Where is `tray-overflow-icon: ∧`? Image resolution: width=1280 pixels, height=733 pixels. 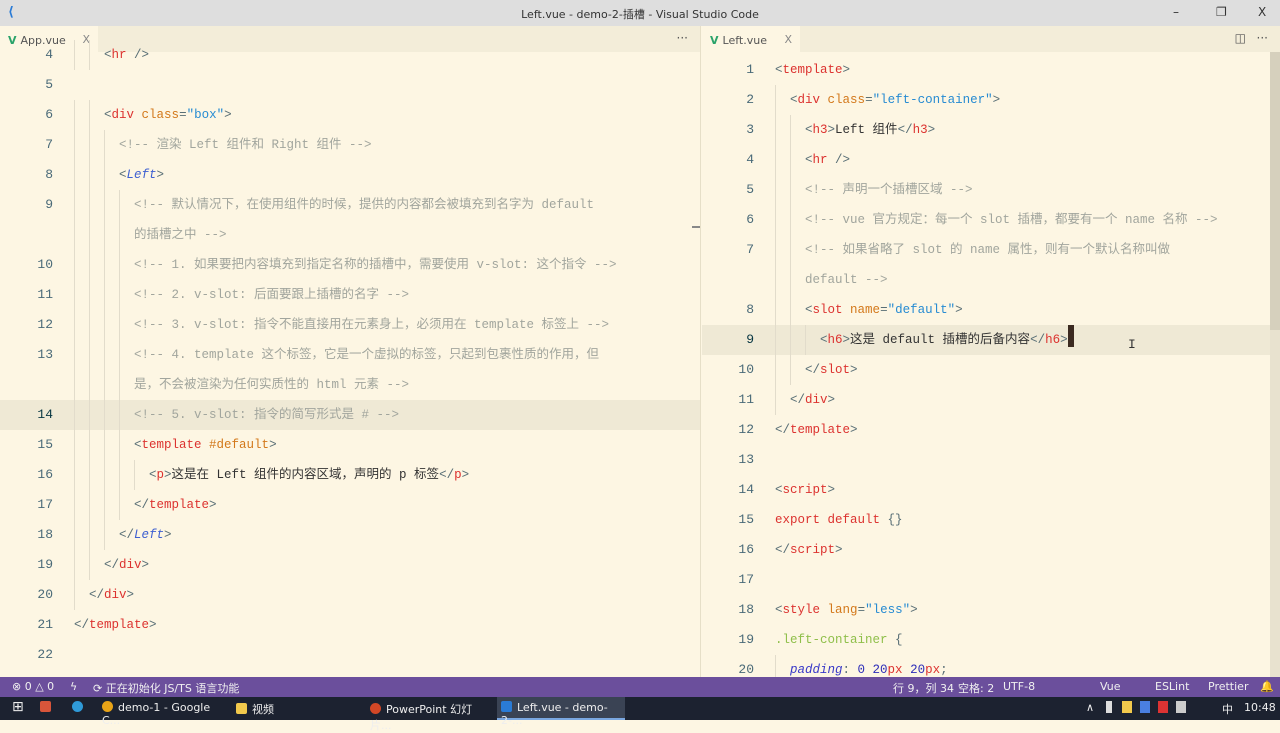 tray-overflow-icon: ∧ is located at coordinates (1090, 707).